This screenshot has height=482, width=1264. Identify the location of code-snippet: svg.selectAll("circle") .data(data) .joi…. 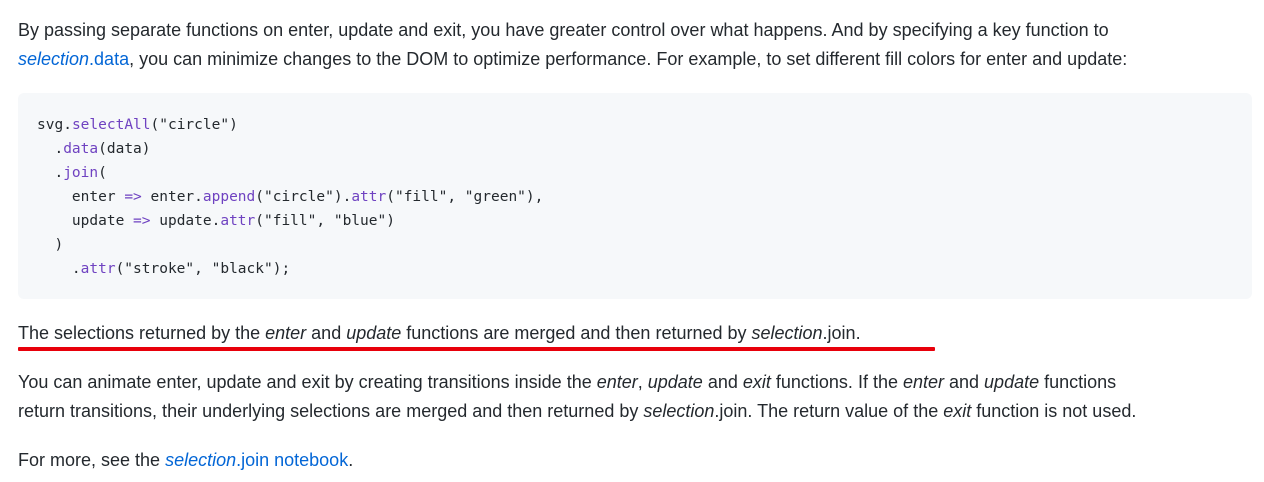
(290, 197).